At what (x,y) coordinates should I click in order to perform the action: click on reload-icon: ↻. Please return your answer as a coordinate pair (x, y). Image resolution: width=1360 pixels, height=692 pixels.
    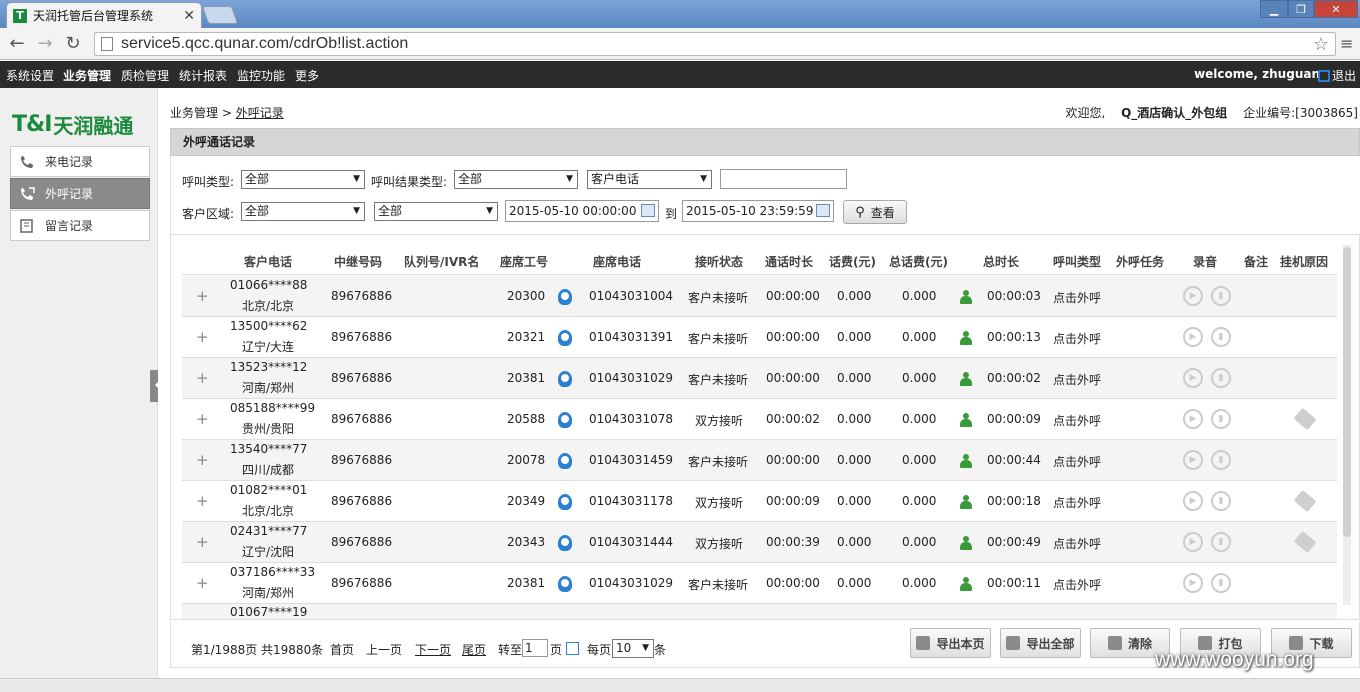
    Looking at the image, I should click on (73, 44).